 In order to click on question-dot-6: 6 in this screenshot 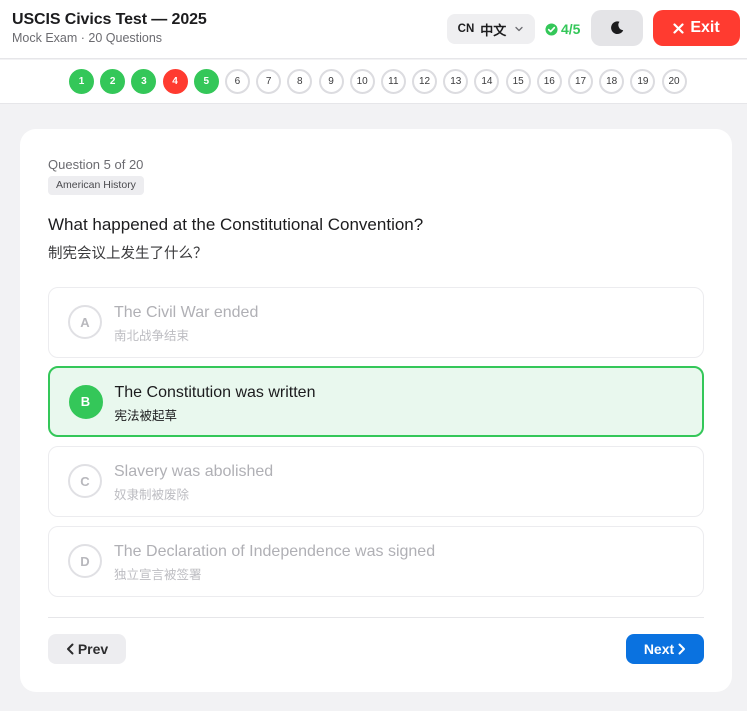, I will do `click(237, 81)`.